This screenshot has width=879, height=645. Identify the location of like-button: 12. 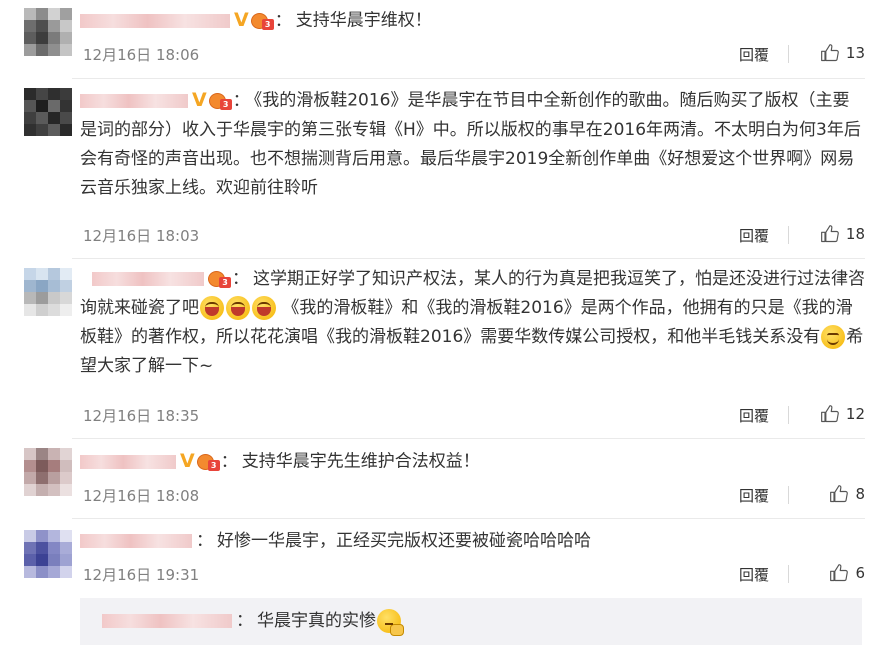
(830, 414).